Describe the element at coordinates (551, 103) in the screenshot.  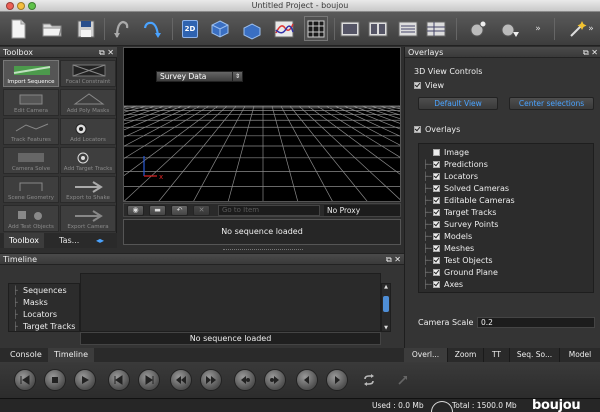
I see `center-selections-button: Center selections` at that location.